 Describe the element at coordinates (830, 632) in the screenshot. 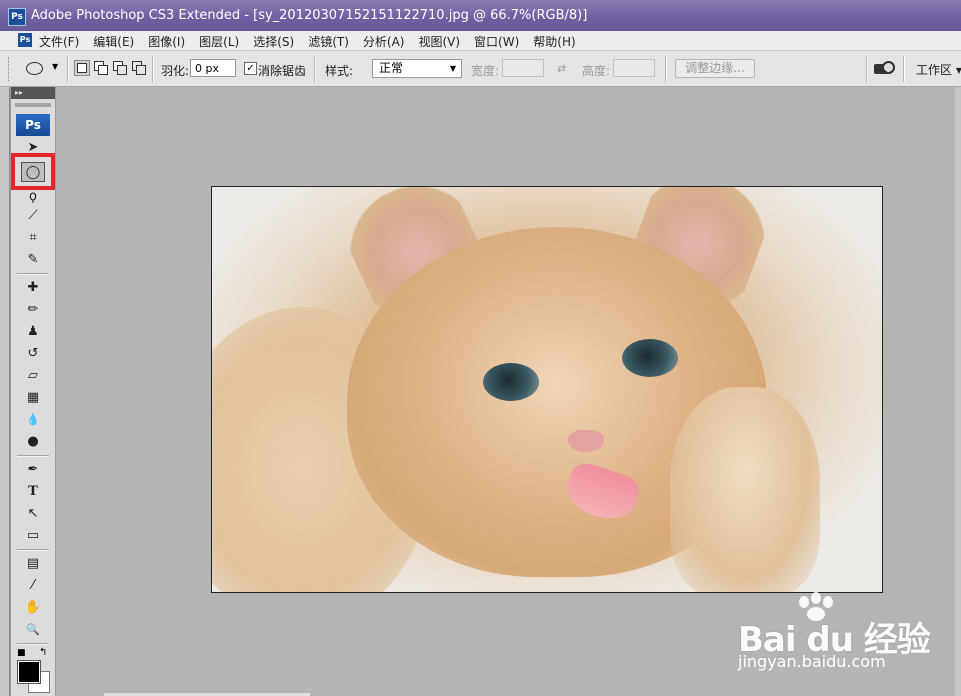

I see `baidu-watermark: Bai du 经验 jingyan.baidu.com` at that location.